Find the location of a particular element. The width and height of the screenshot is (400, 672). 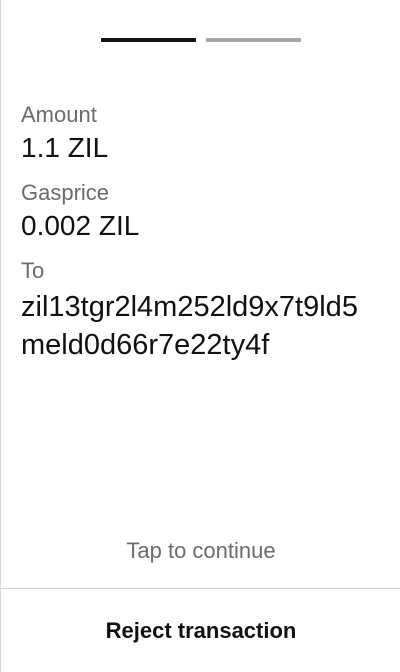

step-indicator-inactive-segment is located at coordinates (253, 40).